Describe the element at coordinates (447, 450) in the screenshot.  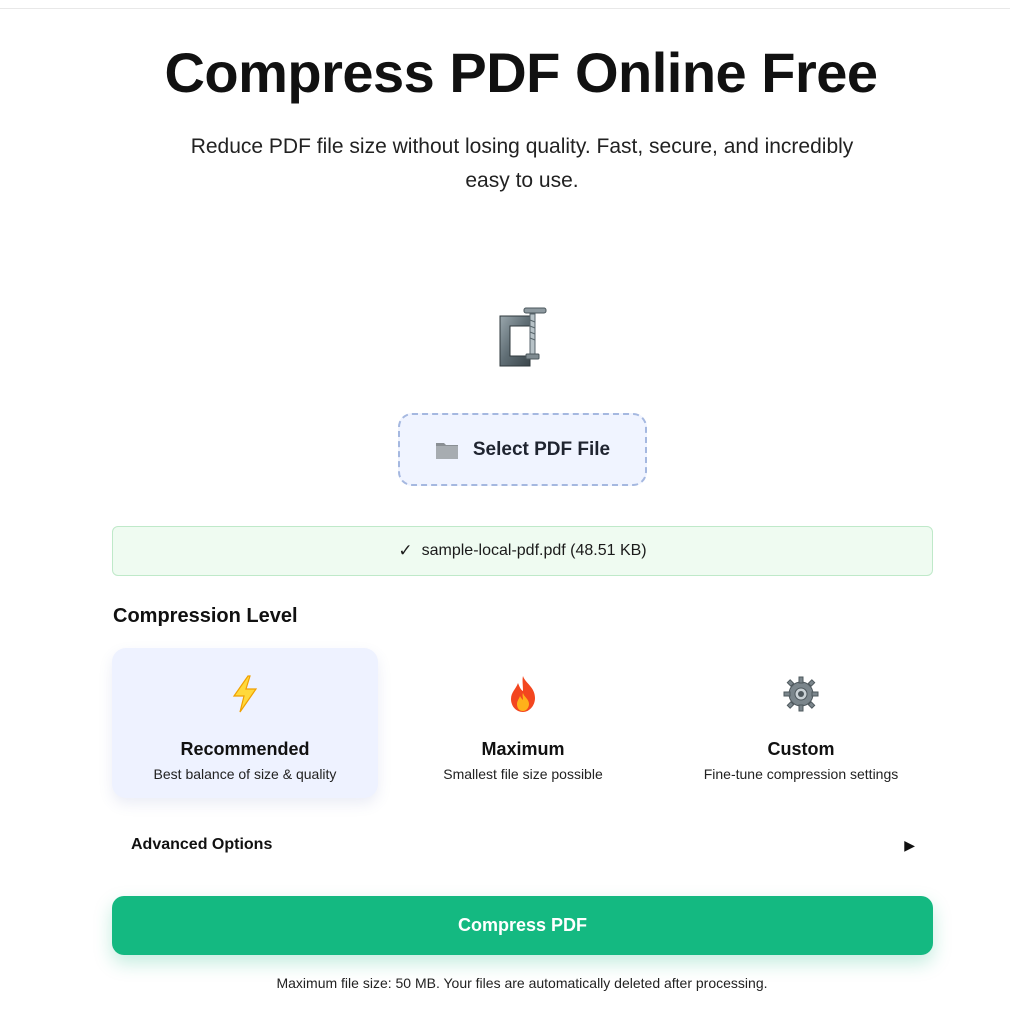
I see `folder-icon` at that location.